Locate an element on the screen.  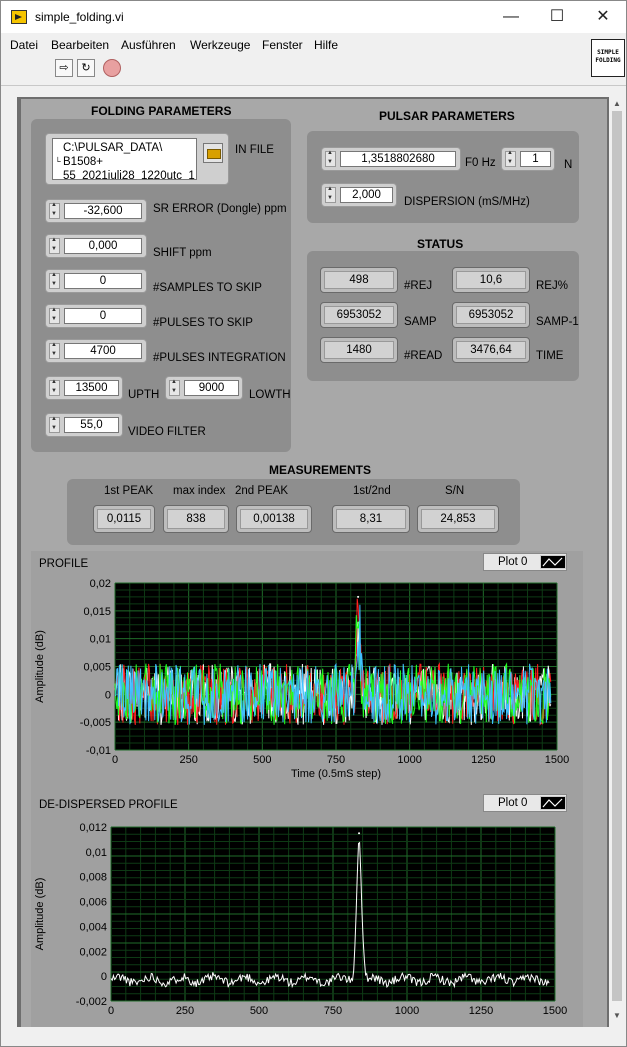
dedispersed-plot-legend: Plot 0 is located at coordinates (525, 803).